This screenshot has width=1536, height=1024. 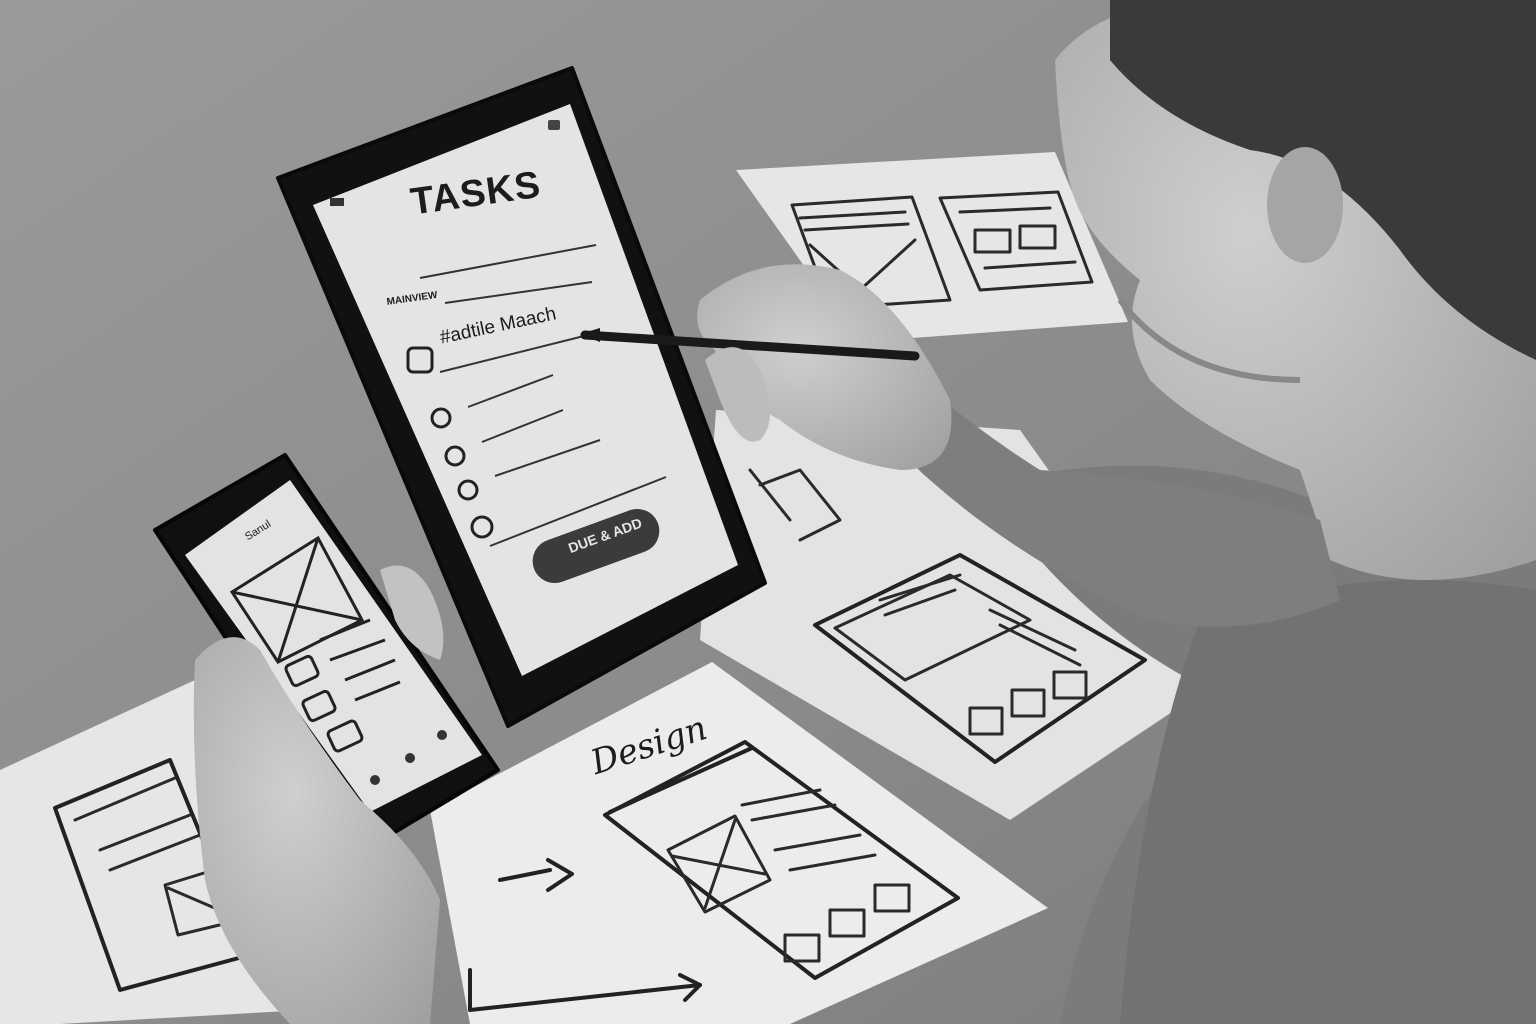 What do you see at coordinates (337, 202) in the screenshot?
I see `status-icon` at bounding box center [337, 202].